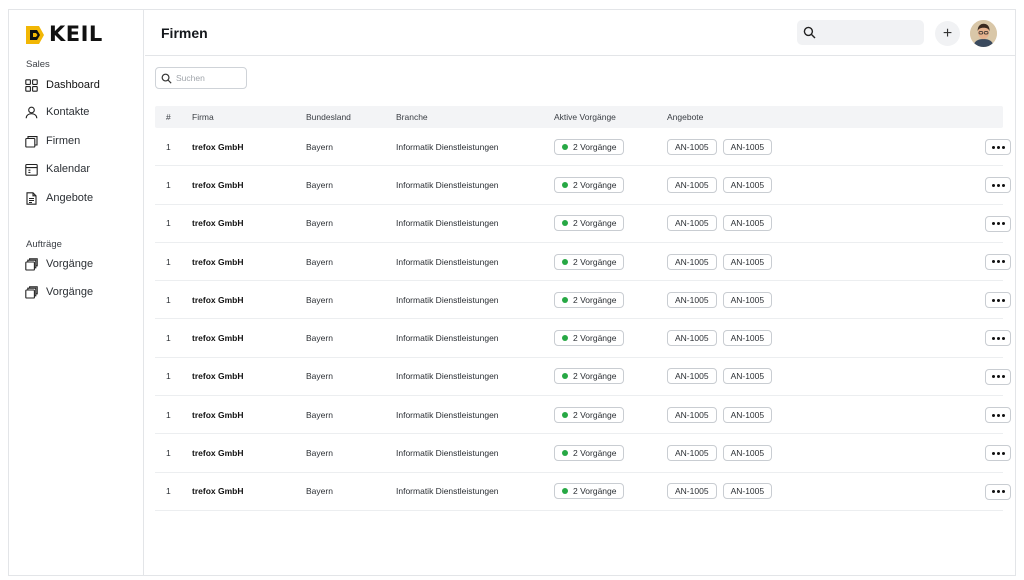 This screenshot has width=1024, height=580. I want to click on sidebar-item-vorgaenge-1: Vorgänge, so click(59, 264).